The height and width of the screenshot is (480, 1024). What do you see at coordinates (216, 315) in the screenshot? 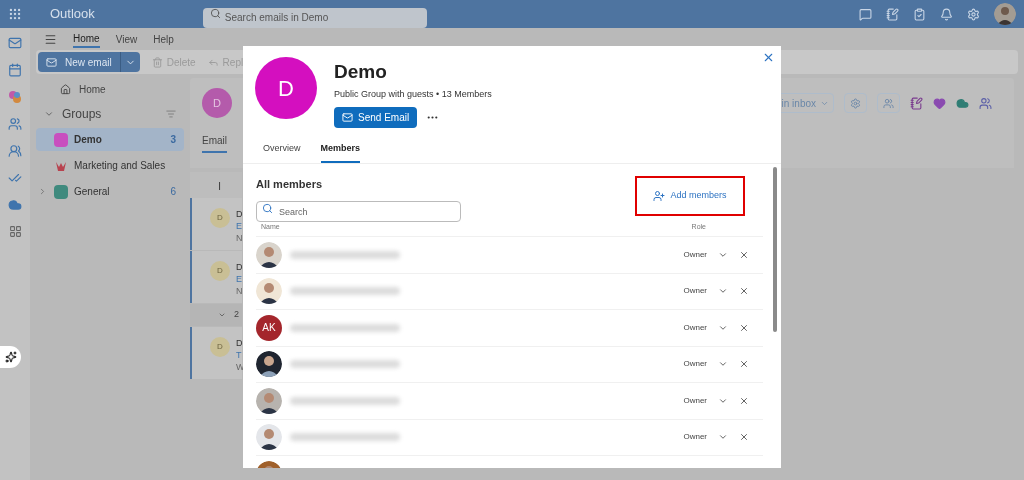
I see `date-group-header: 2` at bounding box center [216, 315].